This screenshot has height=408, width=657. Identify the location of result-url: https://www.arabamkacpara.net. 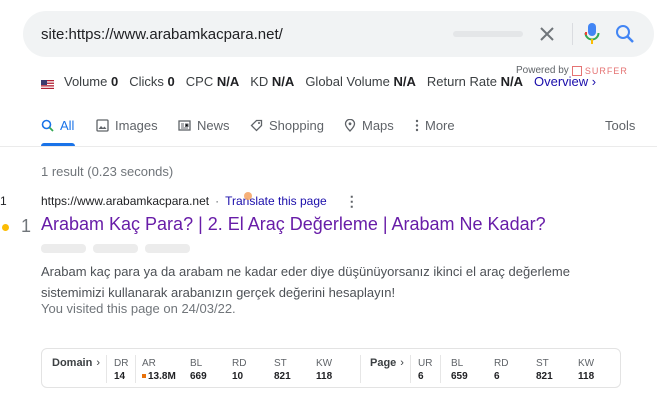
(125, 201).